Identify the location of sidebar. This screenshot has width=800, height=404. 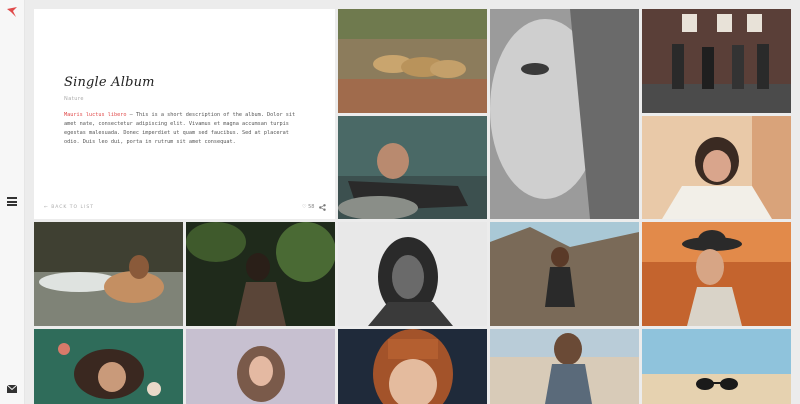
(12, 202).